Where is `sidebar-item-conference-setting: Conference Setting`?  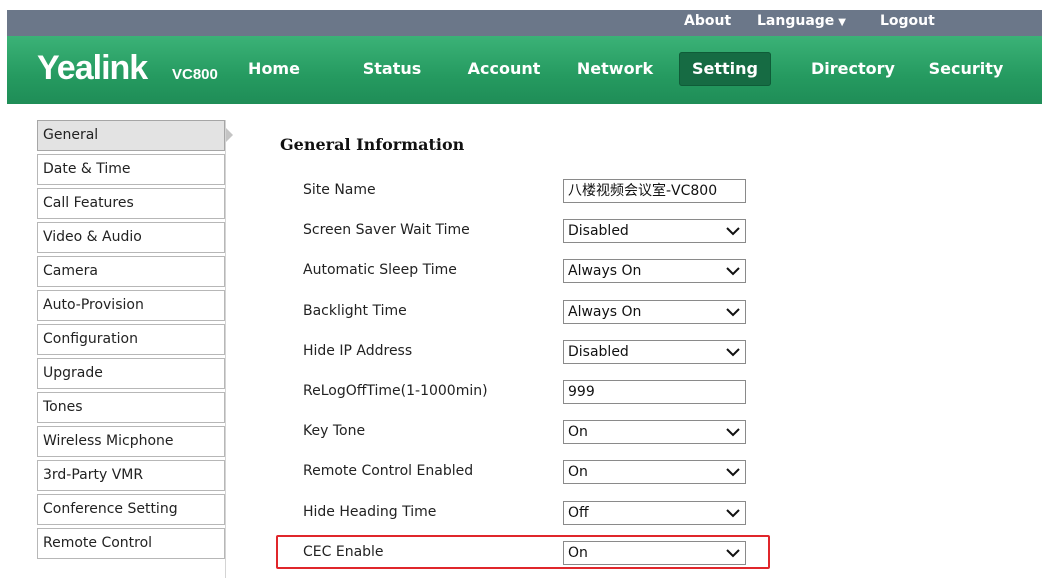
sidebar-item-conference-setting: Conference Setting is located at coordinates (131, 509).